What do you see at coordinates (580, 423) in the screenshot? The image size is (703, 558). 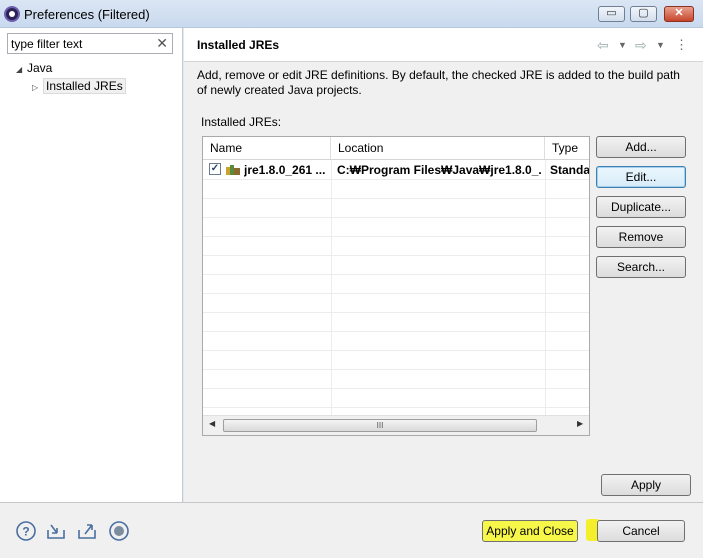 I see `scroll-right-icon: ▶` at bounding box center [580, 423].